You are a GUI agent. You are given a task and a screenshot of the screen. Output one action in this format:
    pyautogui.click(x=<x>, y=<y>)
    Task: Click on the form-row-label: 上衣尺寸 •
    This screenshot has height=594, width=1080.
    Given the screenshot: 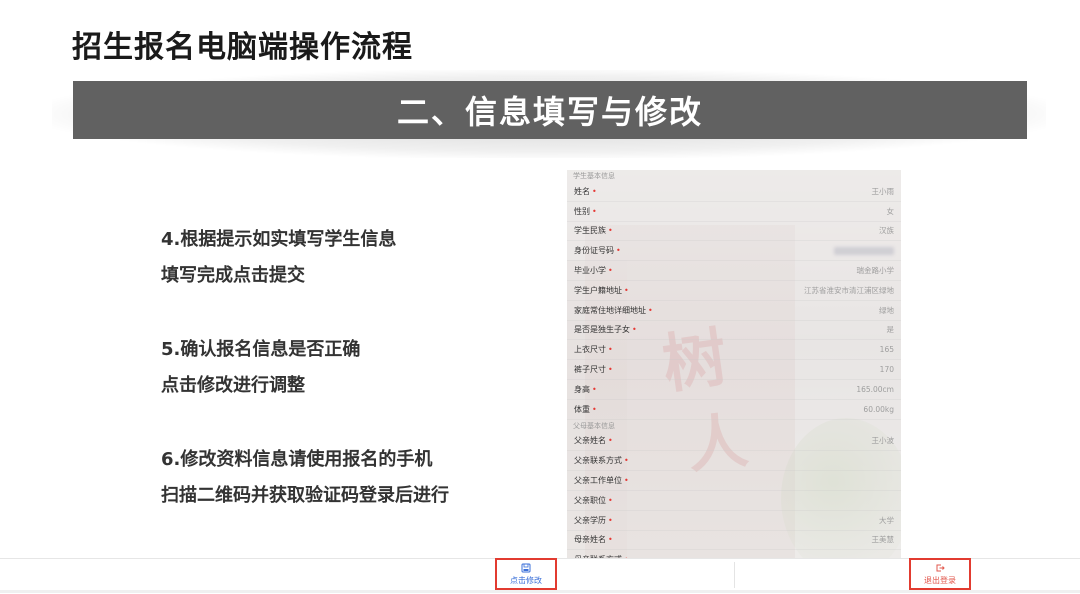 What is the action you would take?
    pyautogui.click(x=593, y=349)
    